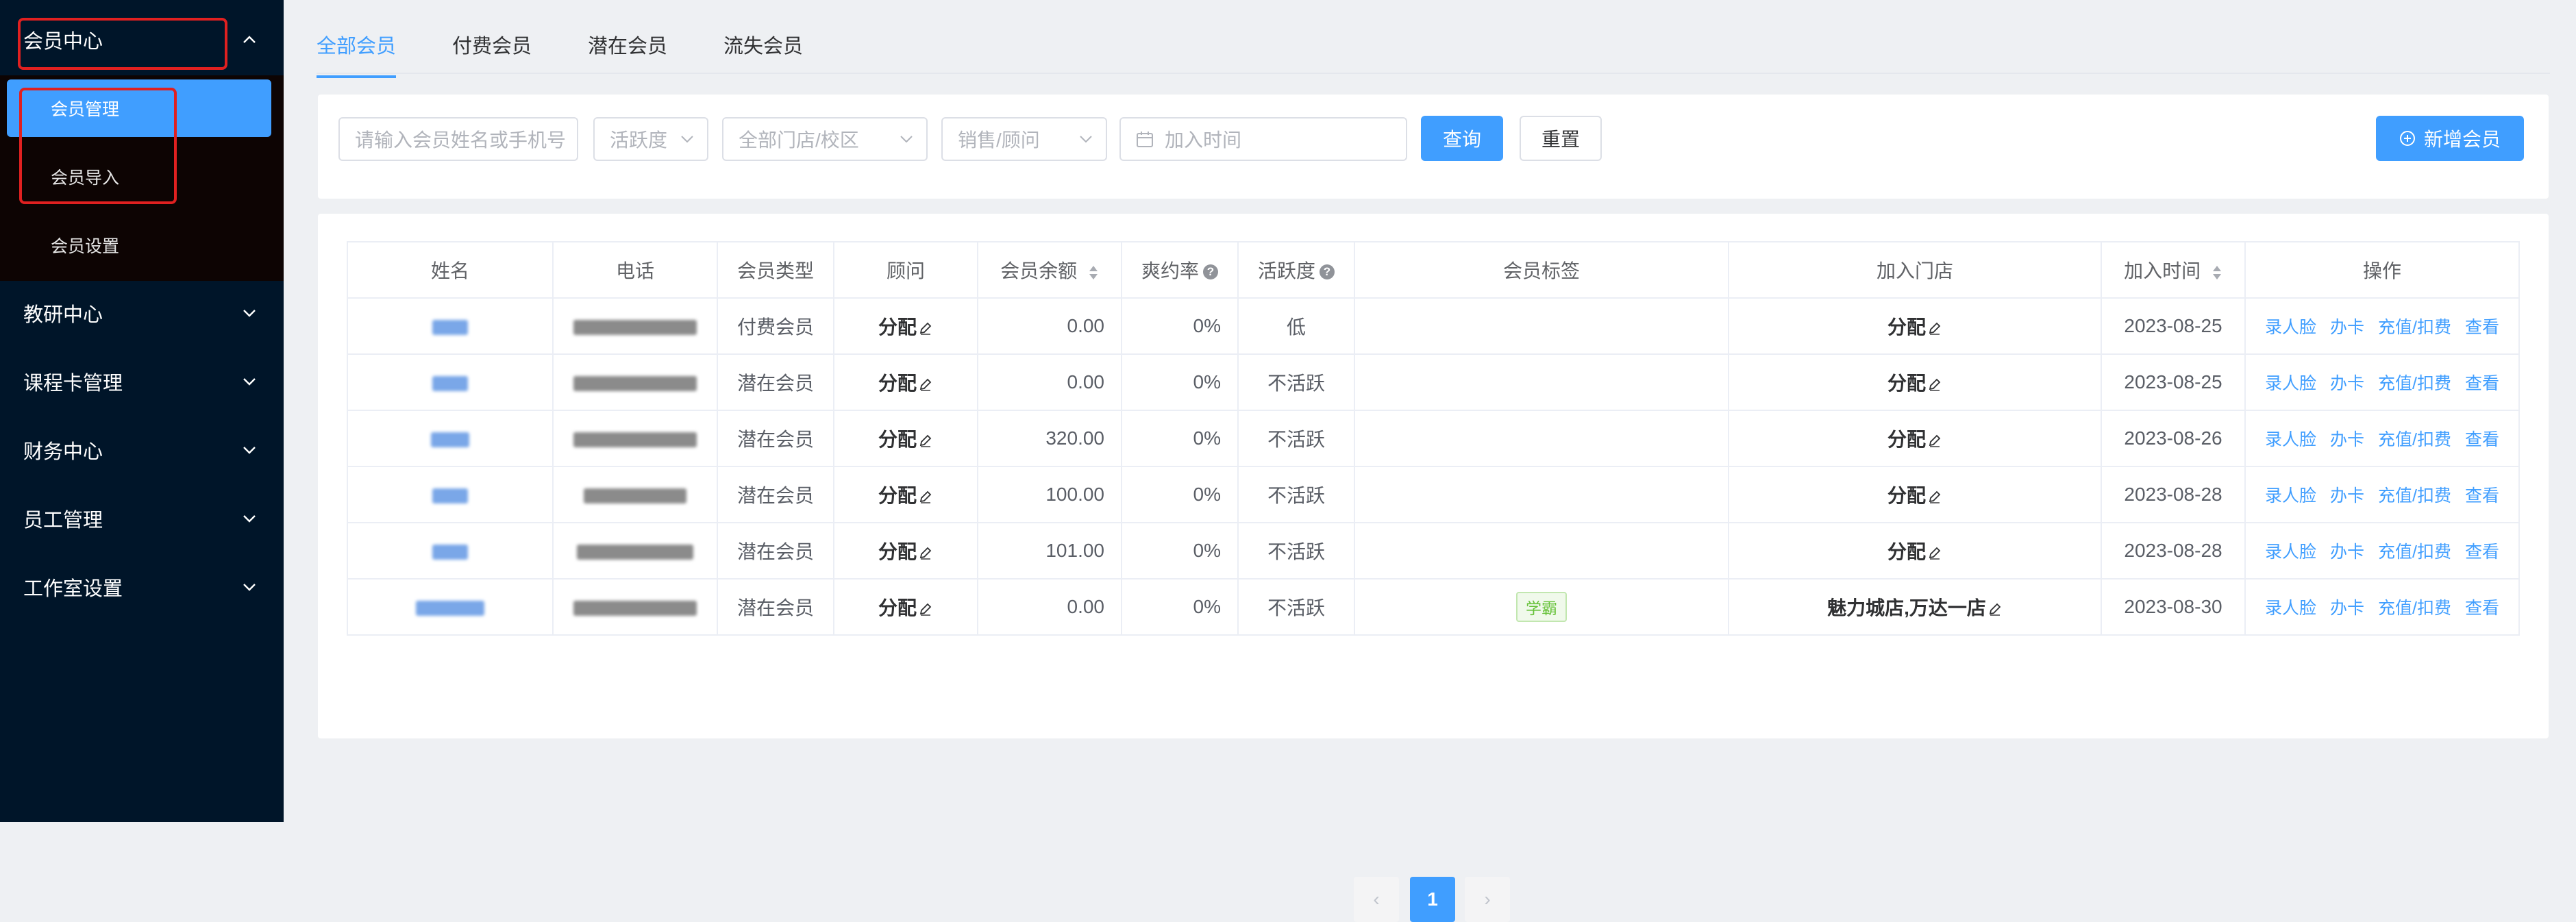 This screenshot has height=922, width=2576. I want to click on cell-store: 魅力城店,万达一店, so click(1915, 607).